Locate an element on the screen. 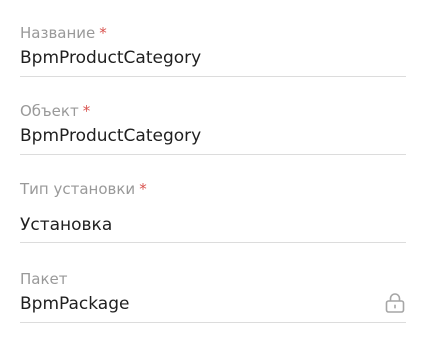  field-name-label: Название * is located at coordinates (63, 33).